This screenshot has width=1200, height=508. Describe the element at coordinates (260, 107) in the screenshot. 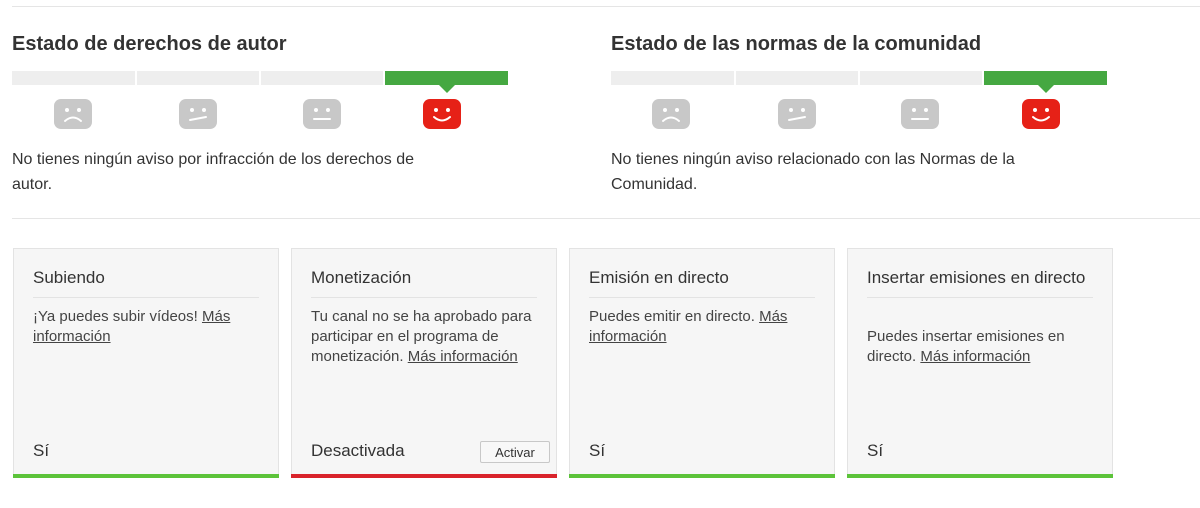

I see `copyright-faces` at that location.